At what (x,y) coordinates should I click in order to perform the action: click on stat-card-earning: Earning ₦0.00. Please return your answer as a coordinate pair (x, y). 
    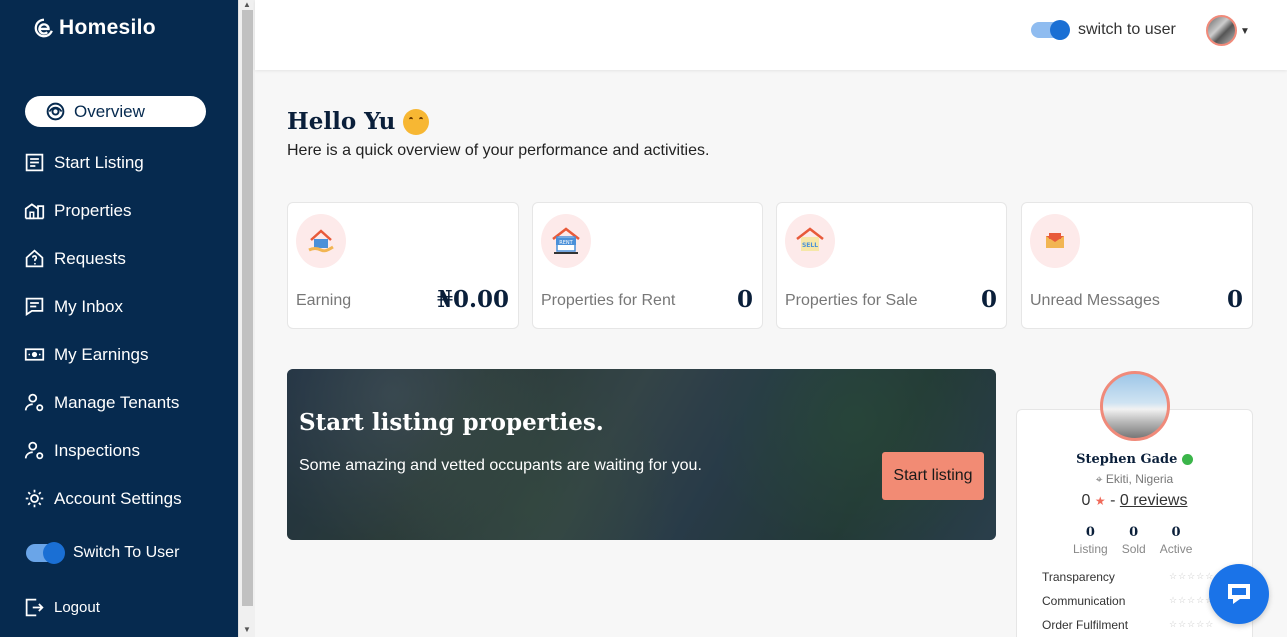
    Looking at the image, I should click on (403, 265).